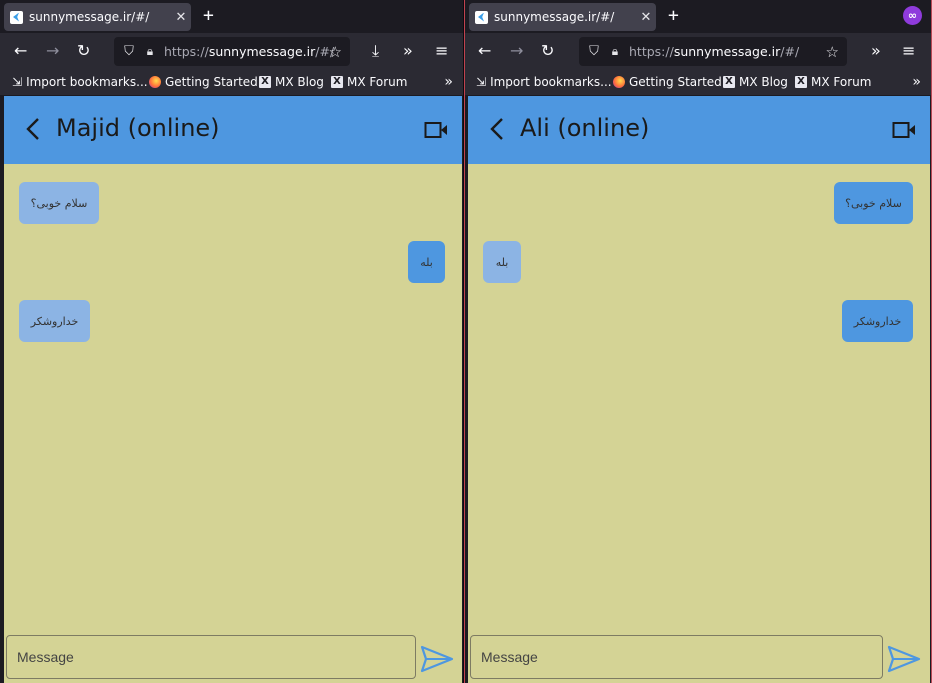 The height and width of the screenshot is (683, 932). I want to click on message-bubble-incoming: سلام خوبی؟, so click(59, 203).